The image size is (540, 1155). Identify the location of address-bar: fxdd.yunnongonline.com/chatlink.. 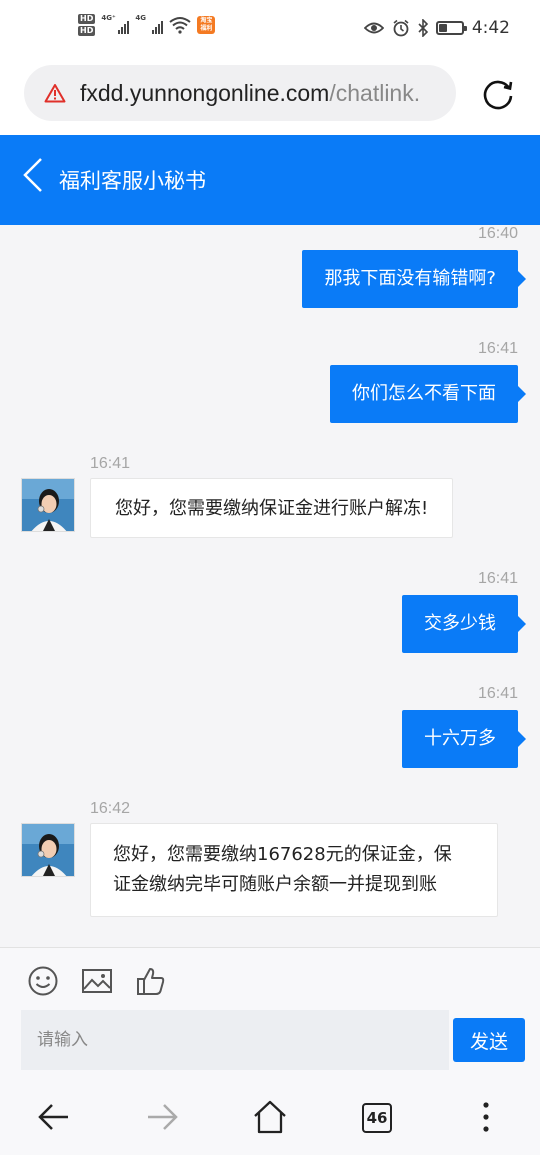
(240, 93).